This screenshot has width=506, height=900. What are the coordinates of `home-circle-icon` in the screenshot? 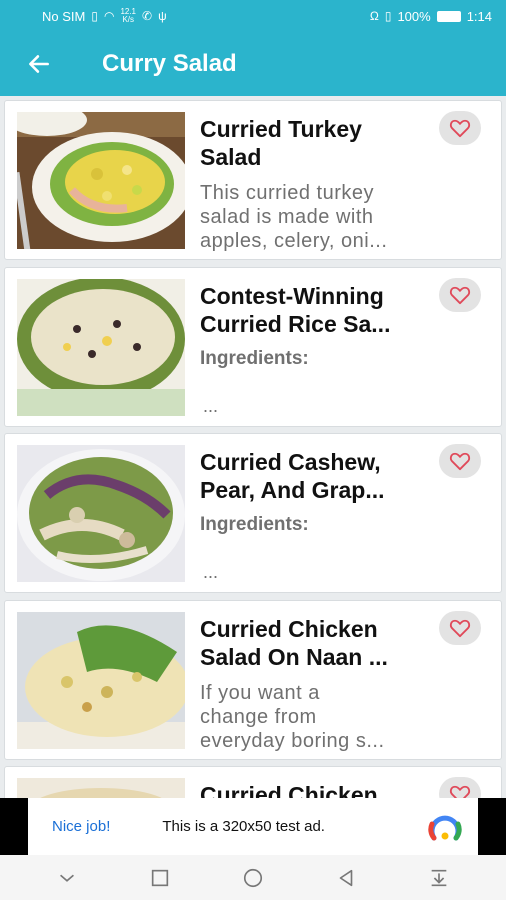 It's located at (253, 878).